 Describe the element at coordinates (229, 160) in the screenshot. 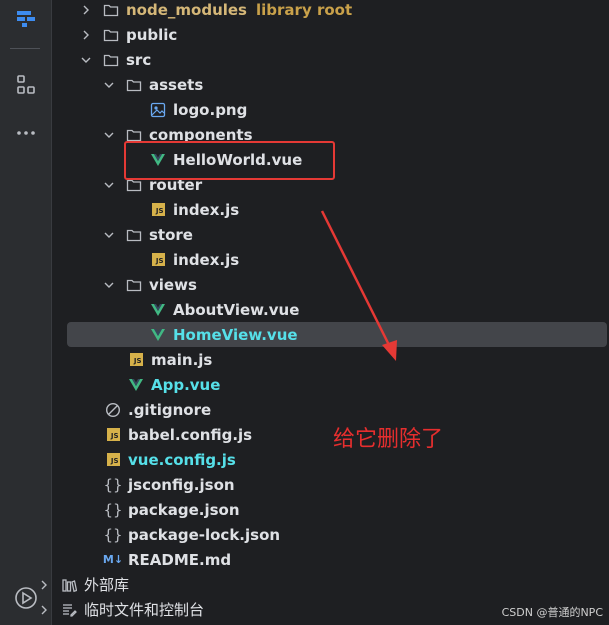

I see `highlight-box` at that location.